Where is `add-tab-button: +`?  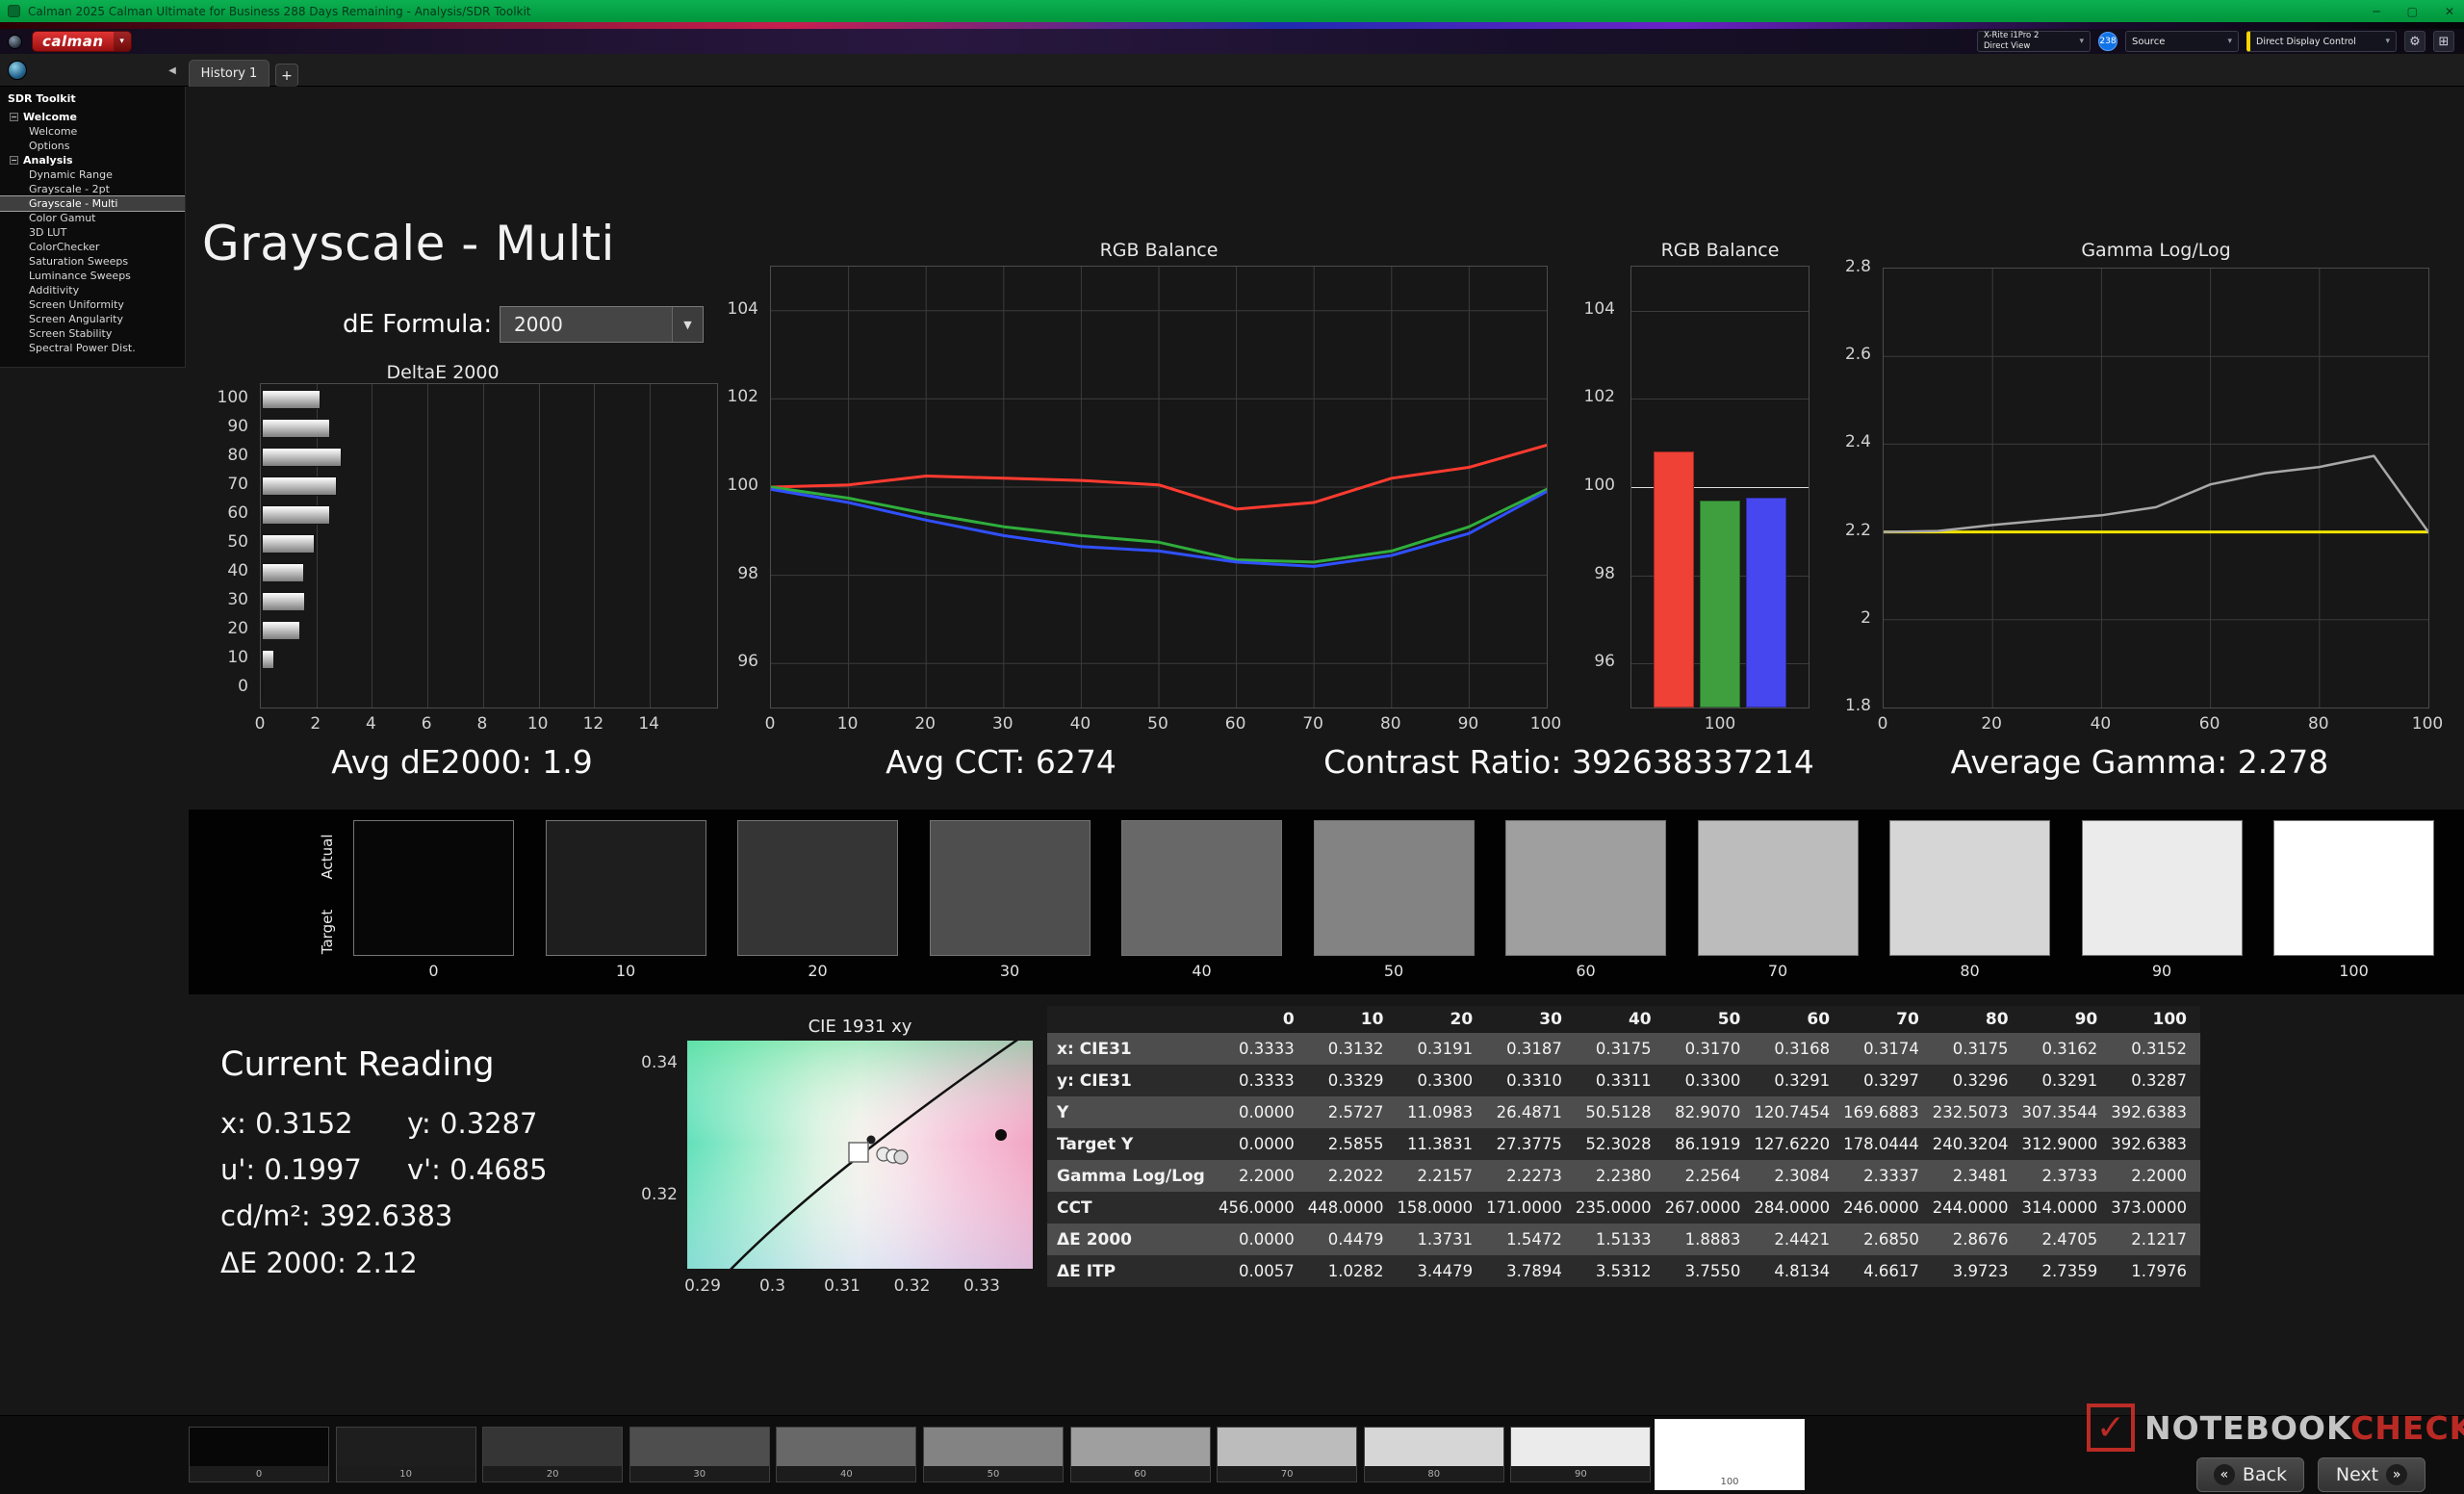 add-tab-button: + is located at coordinates (286, 75).